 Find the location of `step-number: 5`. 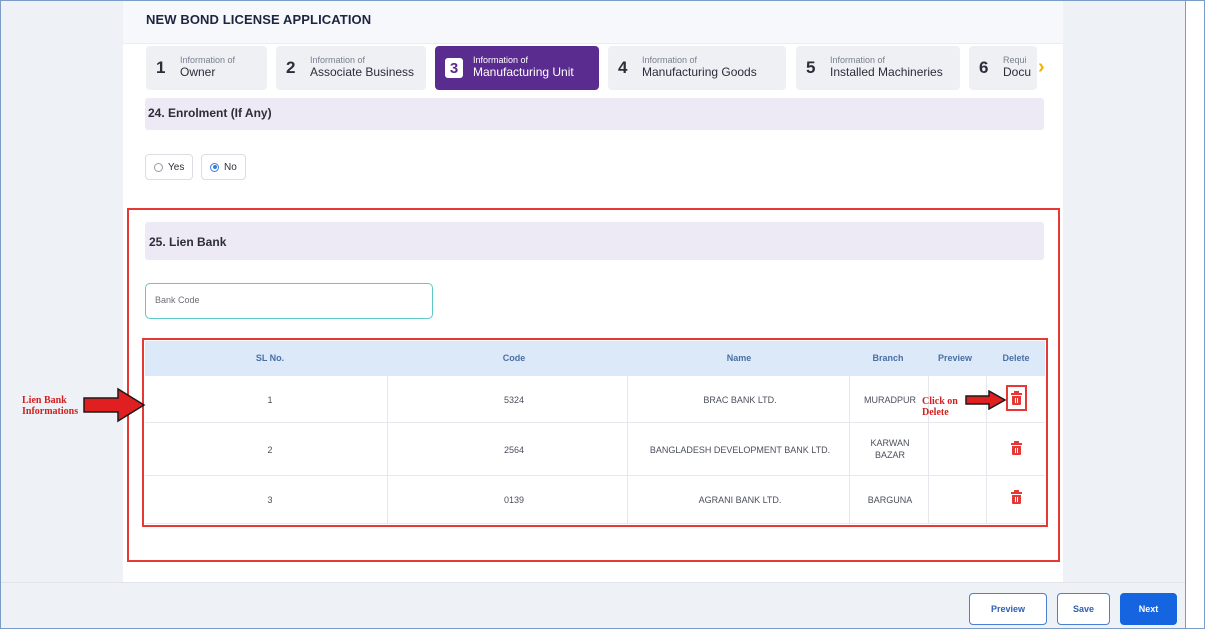

step-number: 5 is located at coordinates (811, 67).